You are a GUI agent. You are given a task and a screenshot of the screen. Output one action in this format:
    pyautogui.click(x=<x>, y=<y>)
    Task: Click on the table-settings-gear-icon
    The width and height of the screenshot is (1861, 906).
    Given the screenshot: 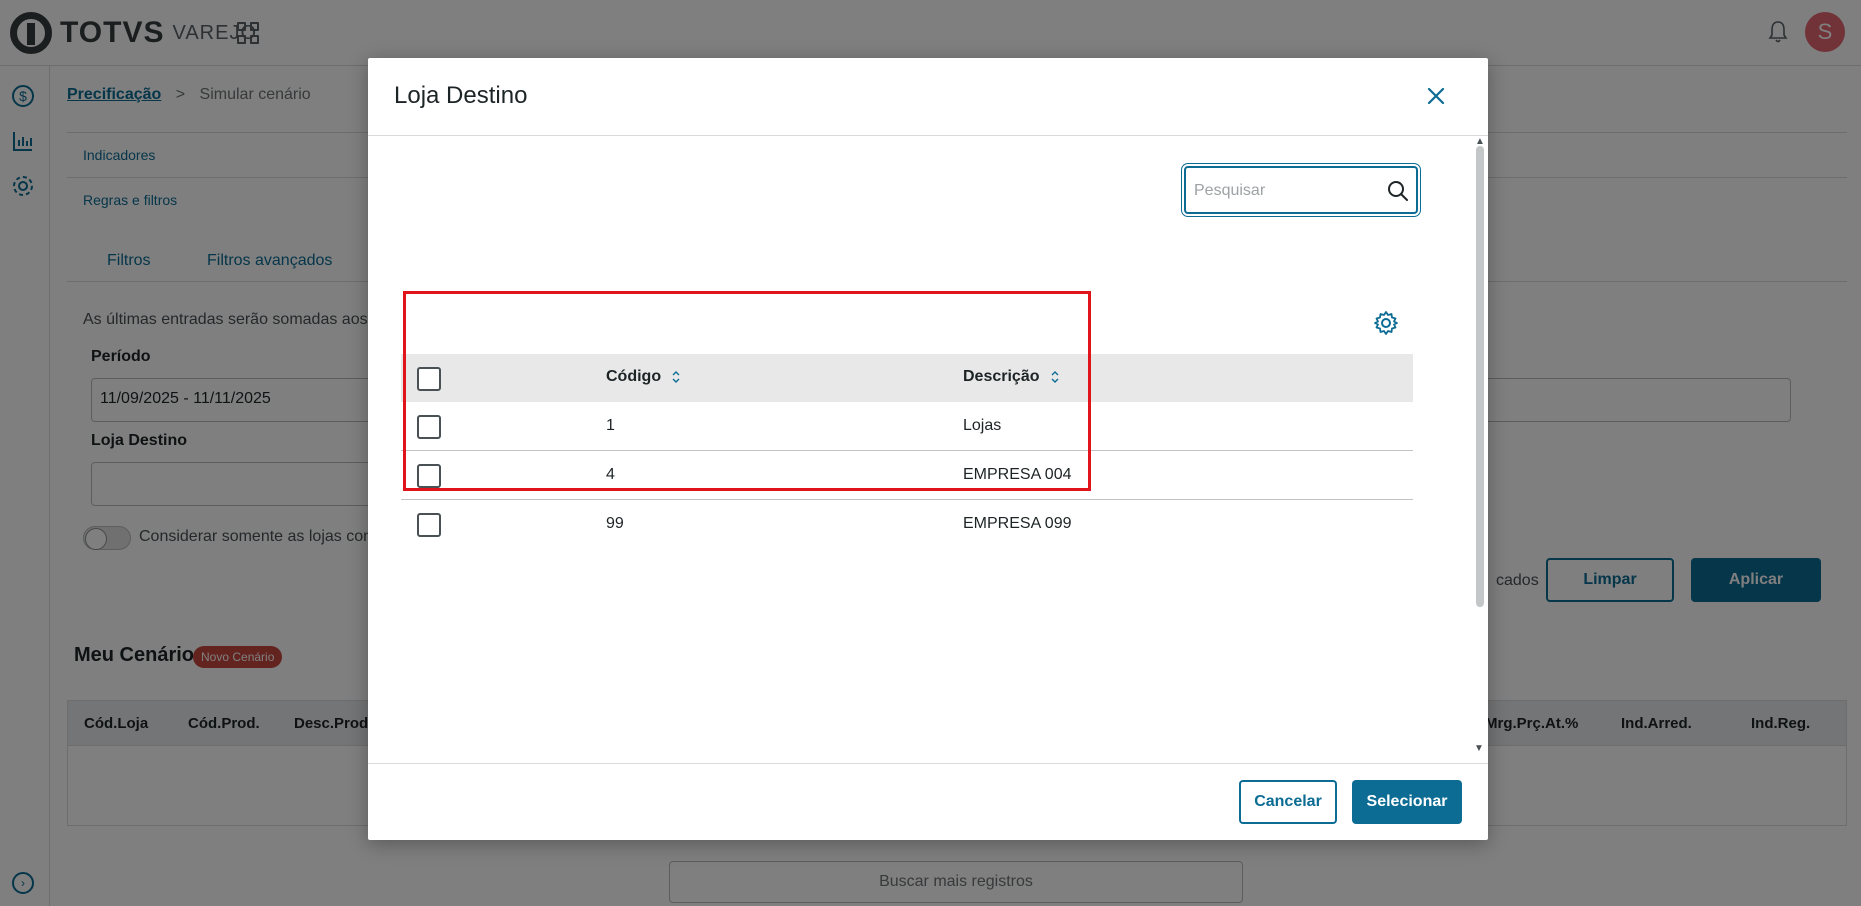 What is the action you would take?
    pyautogui.click(x=1386, y=323)
    